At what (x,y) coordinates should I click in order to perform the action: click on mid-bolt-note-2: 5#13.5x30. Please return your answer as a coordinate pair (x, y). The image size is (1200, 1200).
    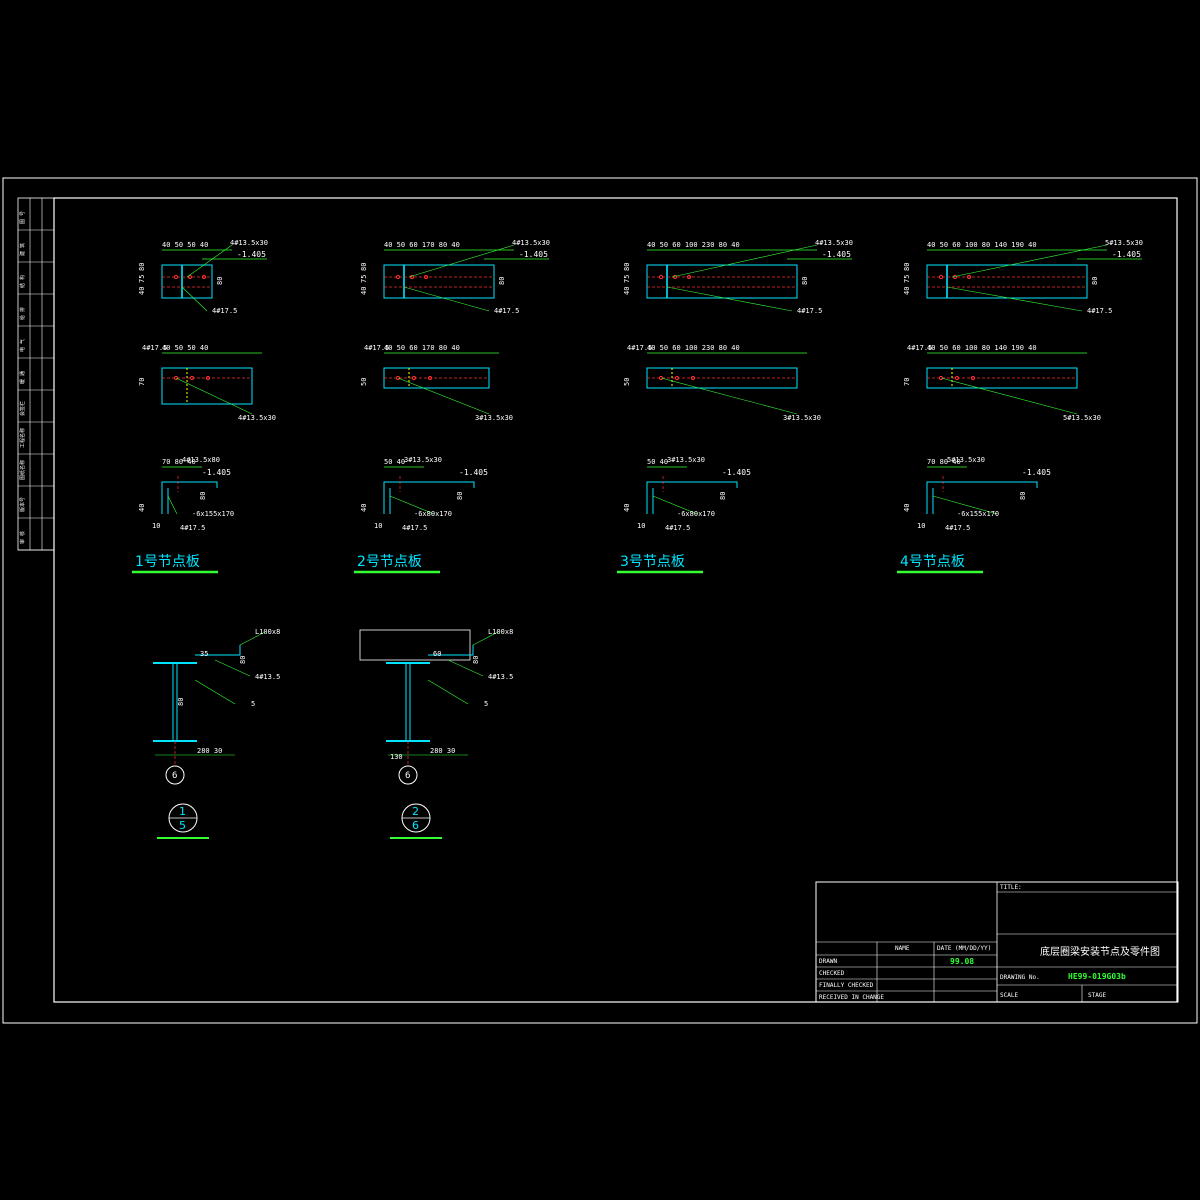
    Looking at the image, I should click on (1082, 418).